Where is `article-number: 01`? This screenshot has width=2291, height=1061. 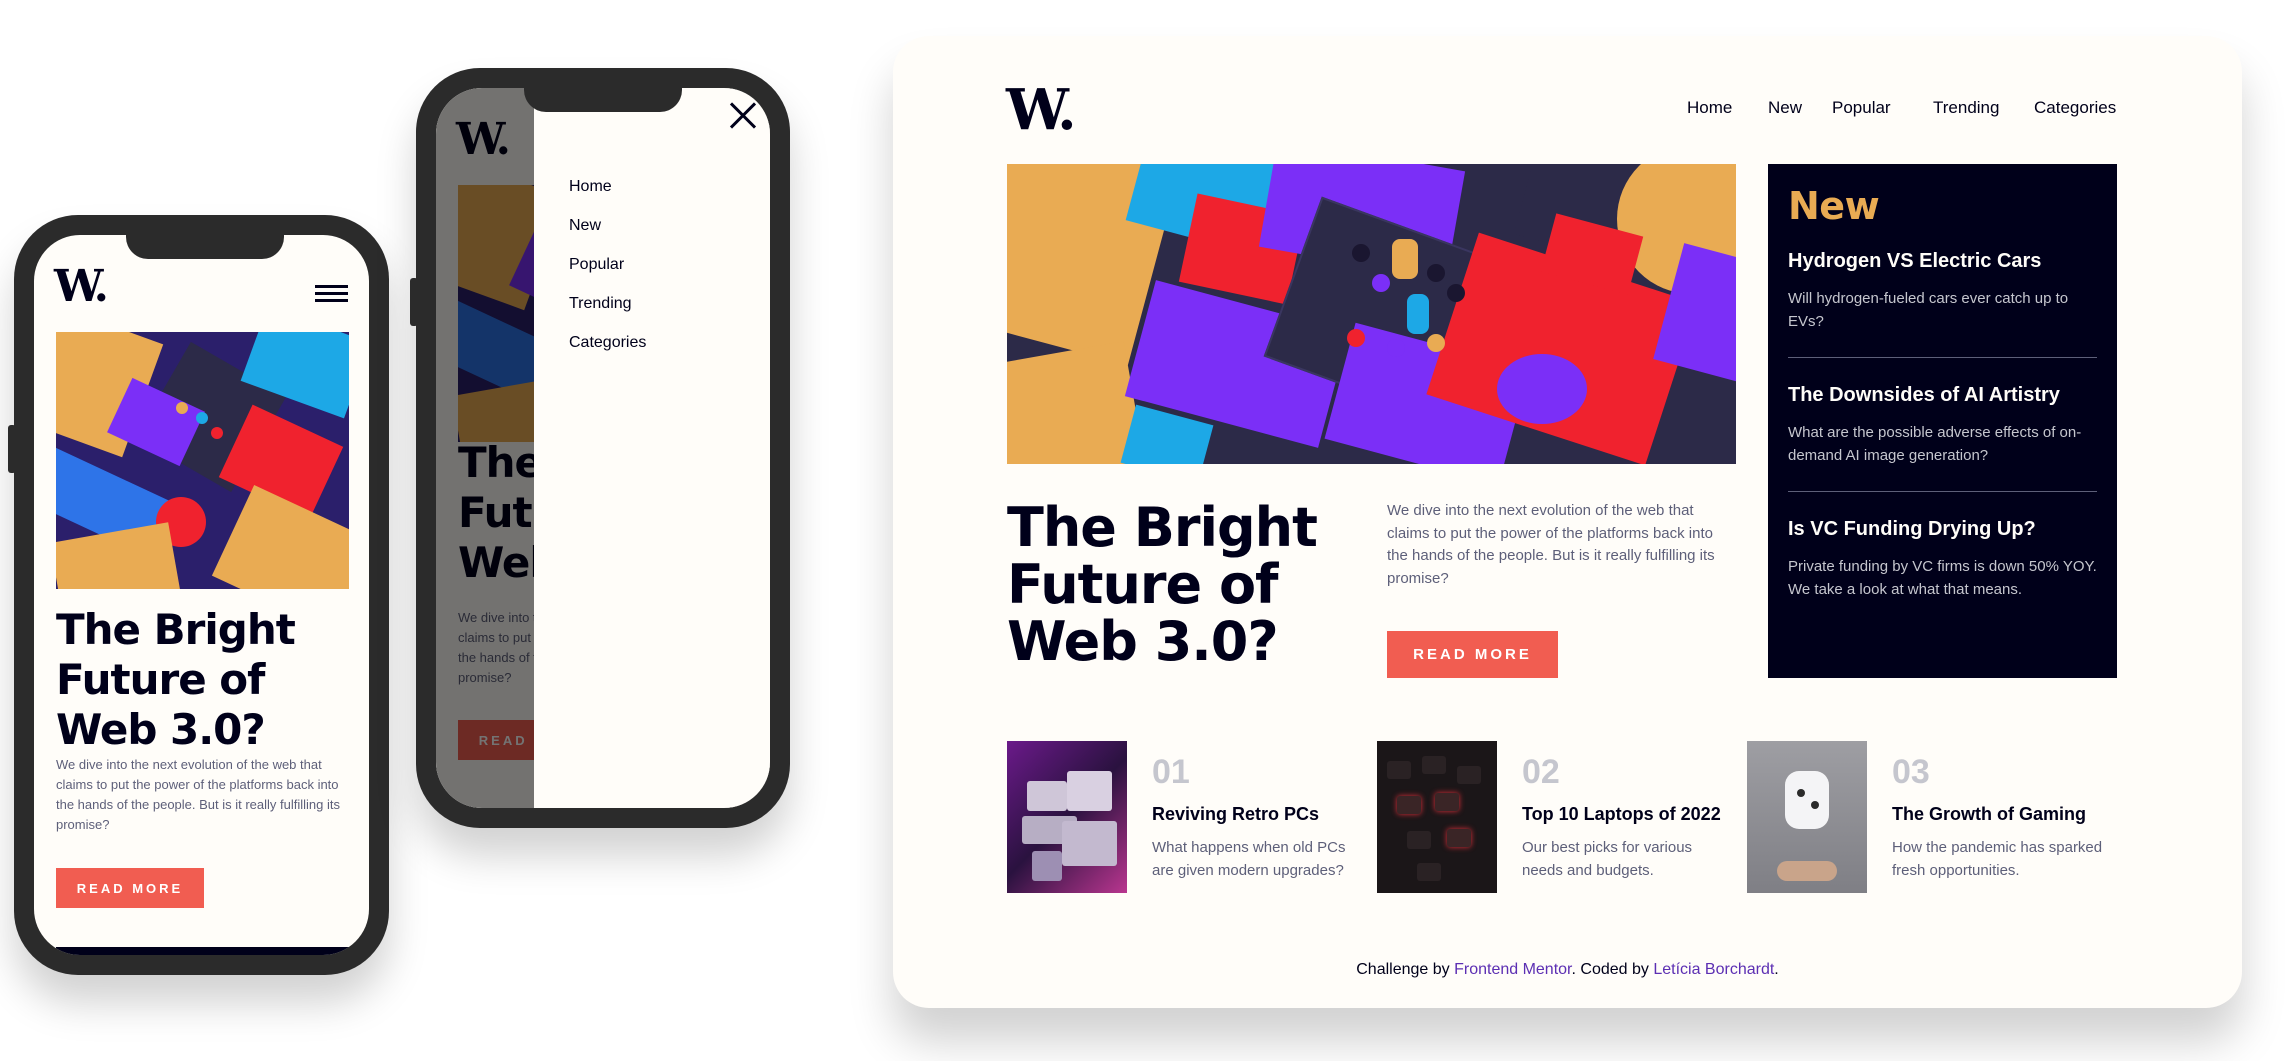
article-number: 01 is located at coordinates (1171, 772).